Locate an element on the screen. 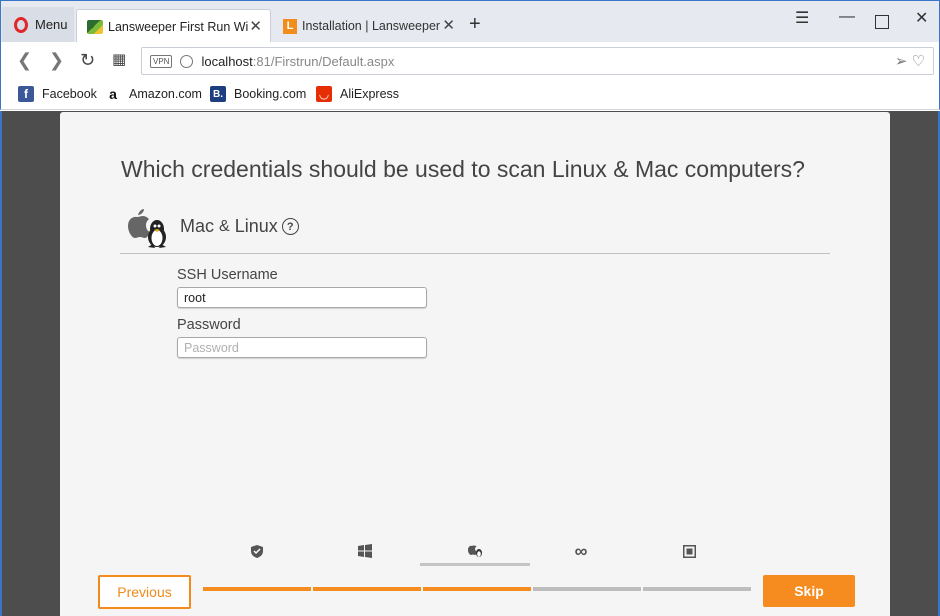  step-security is located at coordinates (257, 551).